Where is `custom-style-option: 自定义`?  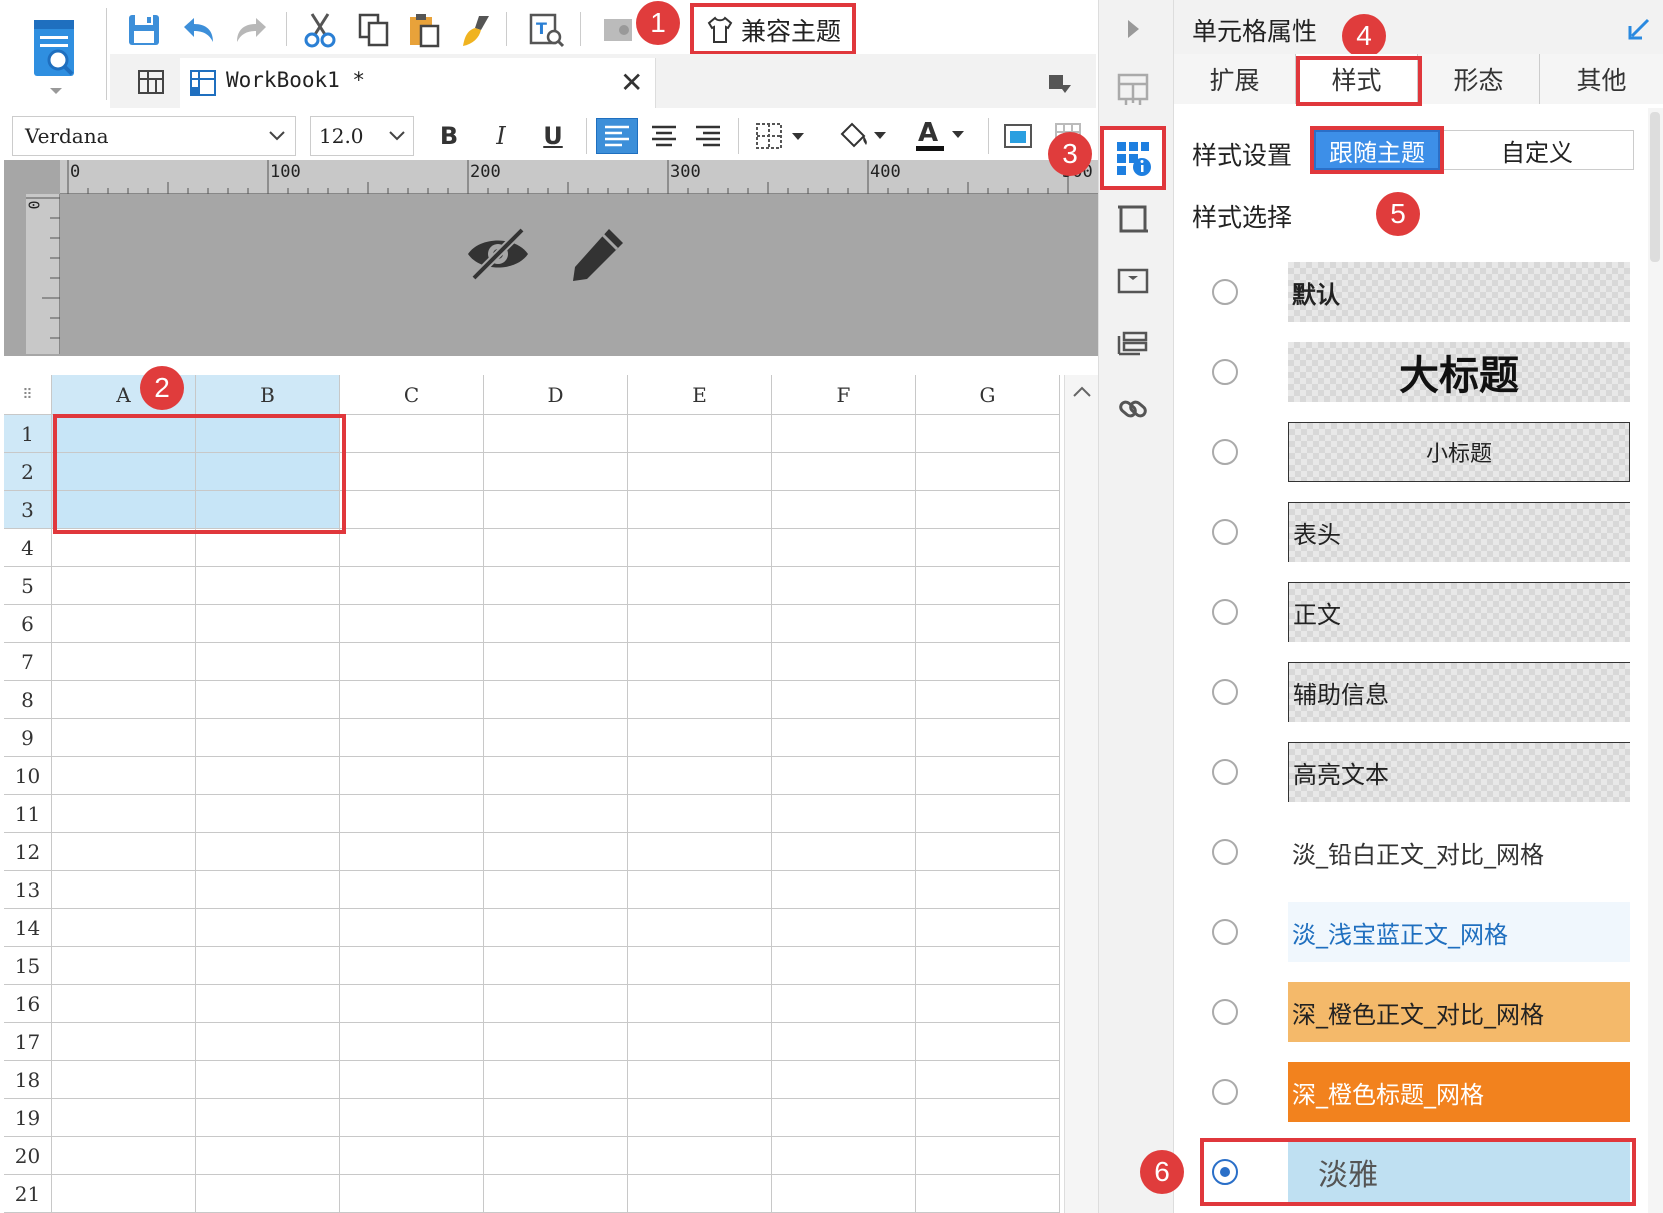 custom-style-option: 自定义 is located at coordinates (1537, 150).